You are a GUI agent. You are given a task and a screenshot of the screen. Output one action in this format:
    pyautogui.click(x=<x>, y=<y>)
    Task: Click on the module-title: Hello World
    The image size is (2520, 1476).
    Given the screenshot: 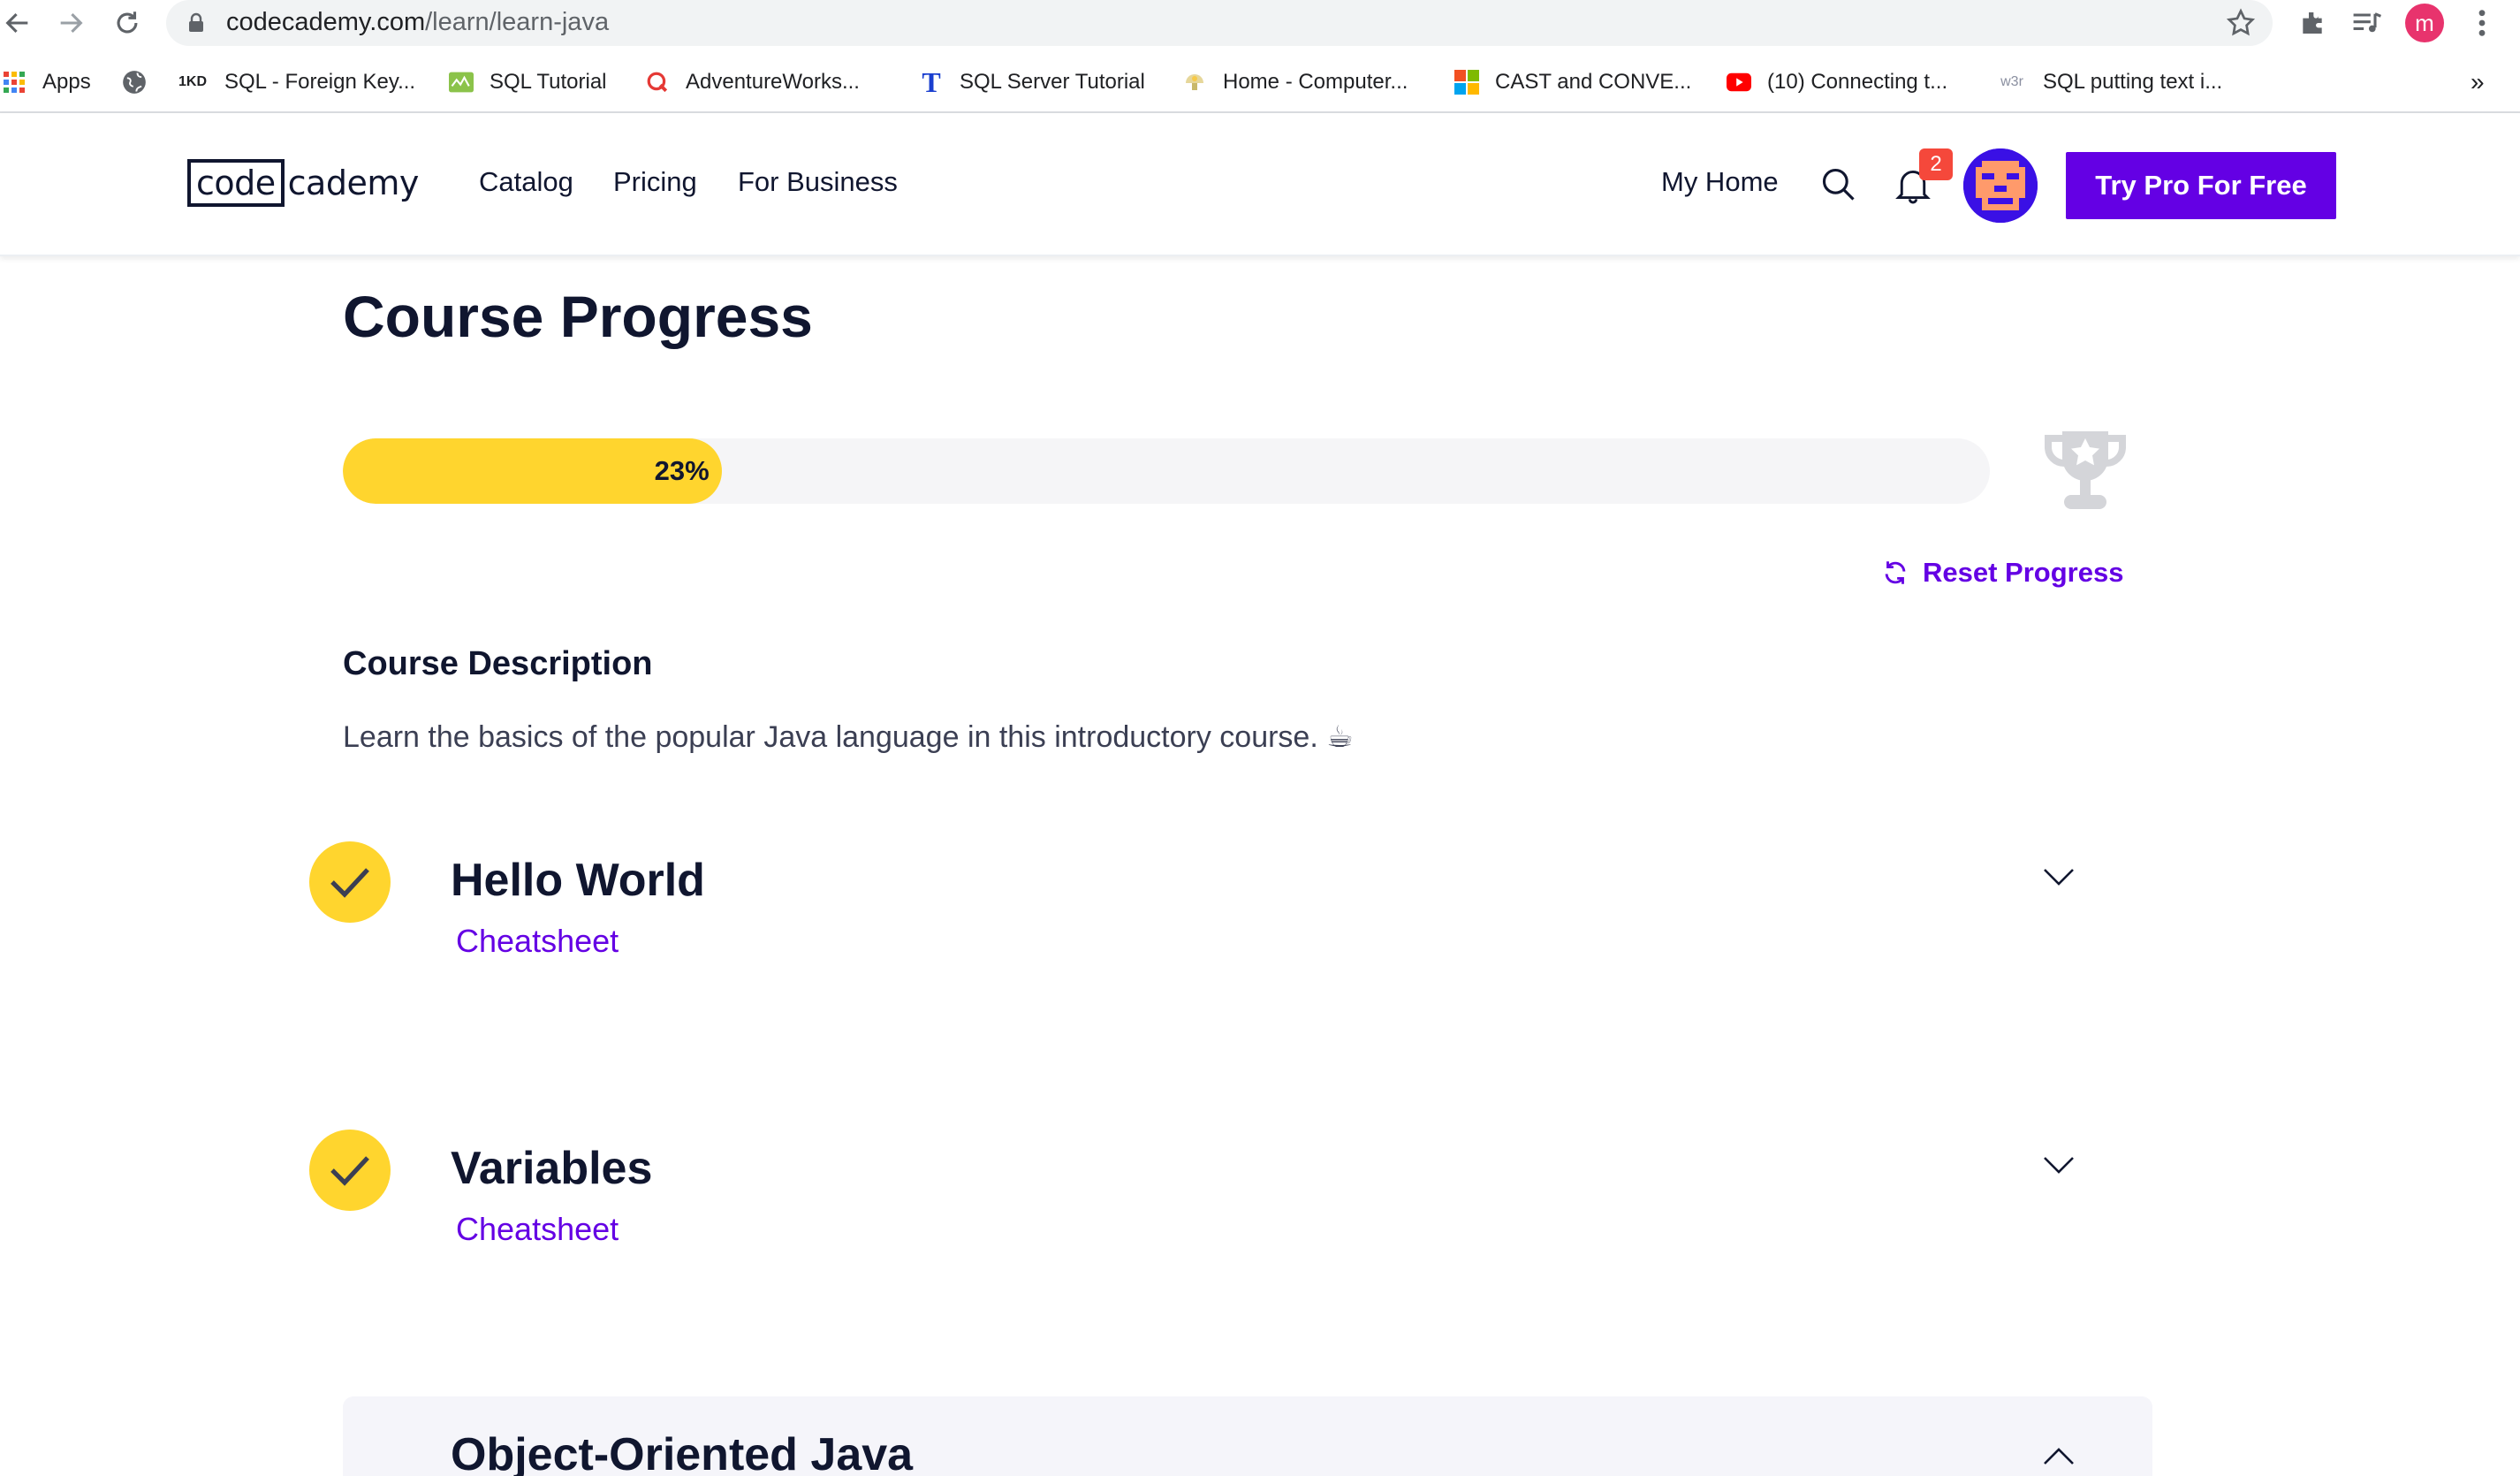 What is the action you would take?
    pyautogui.click(x=578, y=880)
    